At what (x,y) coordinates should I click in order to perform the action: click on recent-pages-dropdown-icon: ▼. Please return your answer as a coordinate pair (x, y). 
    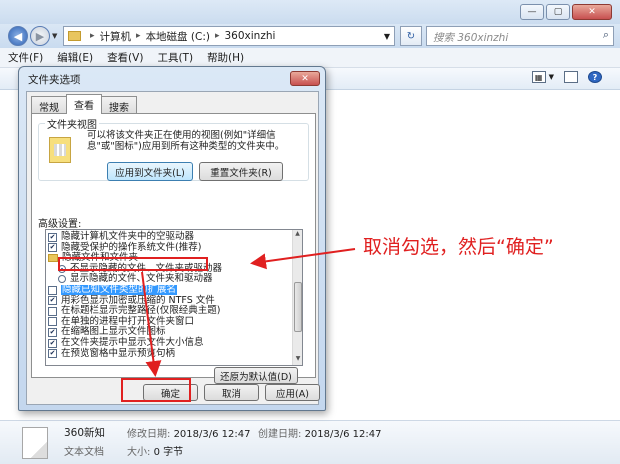
    Looking at the image, I should click on (54, 36).